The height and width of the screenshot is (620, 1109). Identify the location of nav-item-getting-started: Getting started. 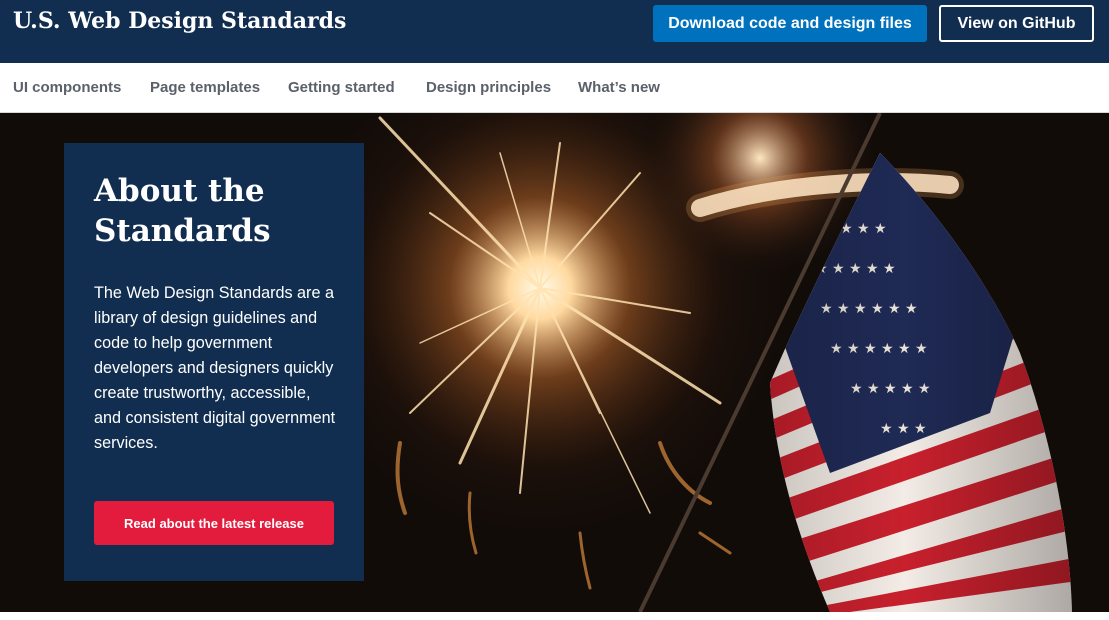
(341, 88).